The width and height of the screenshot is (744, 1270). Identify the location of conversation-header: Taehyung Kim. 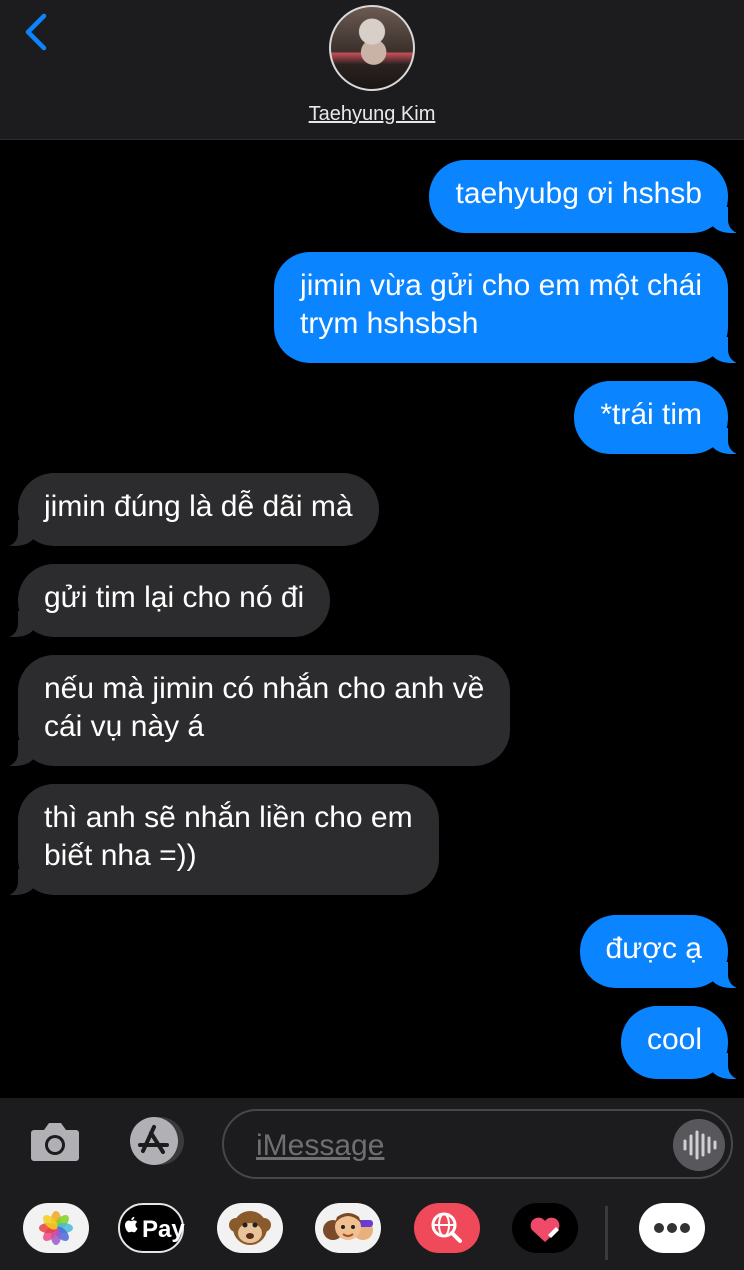
(372, 70).